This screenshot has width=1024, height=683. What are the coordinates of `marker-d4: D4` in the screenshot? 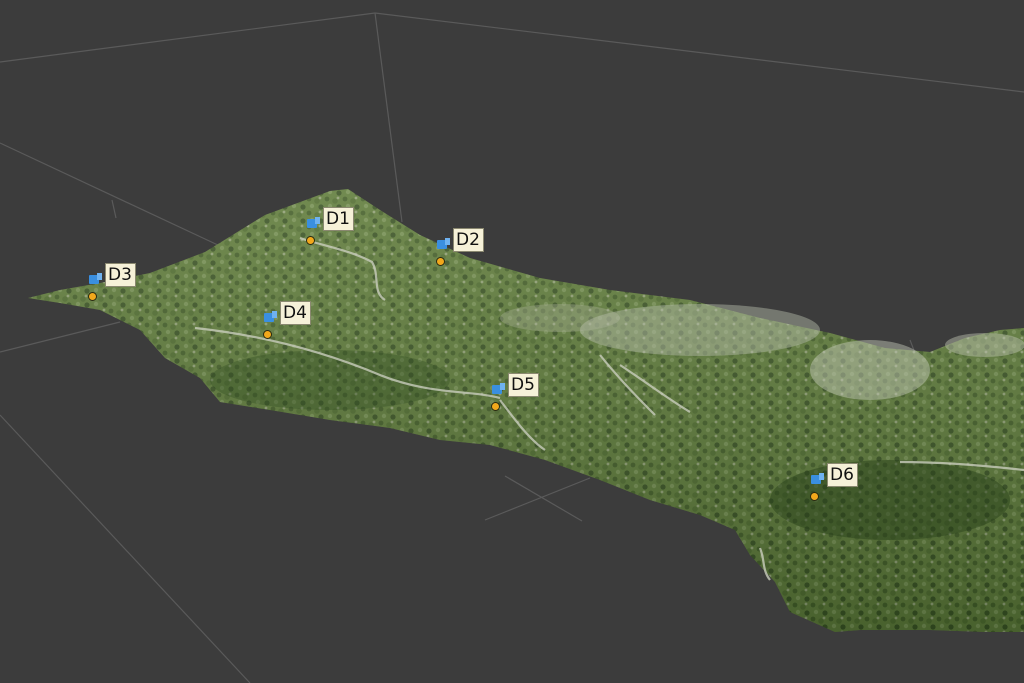 It's located at (287, 320).